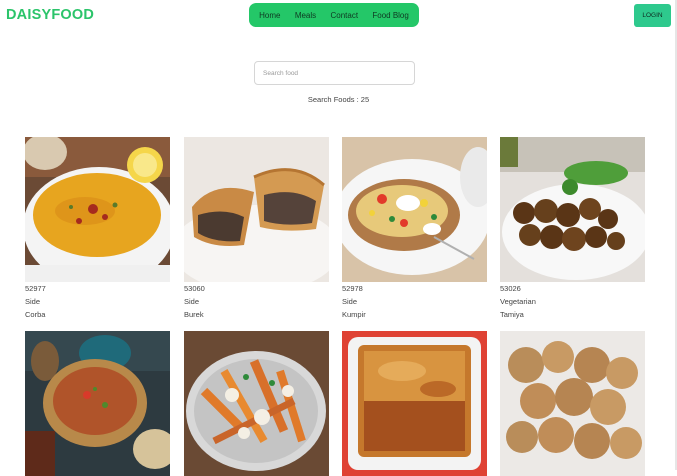  I want to click on nav-home: Home, so click(269, 15).